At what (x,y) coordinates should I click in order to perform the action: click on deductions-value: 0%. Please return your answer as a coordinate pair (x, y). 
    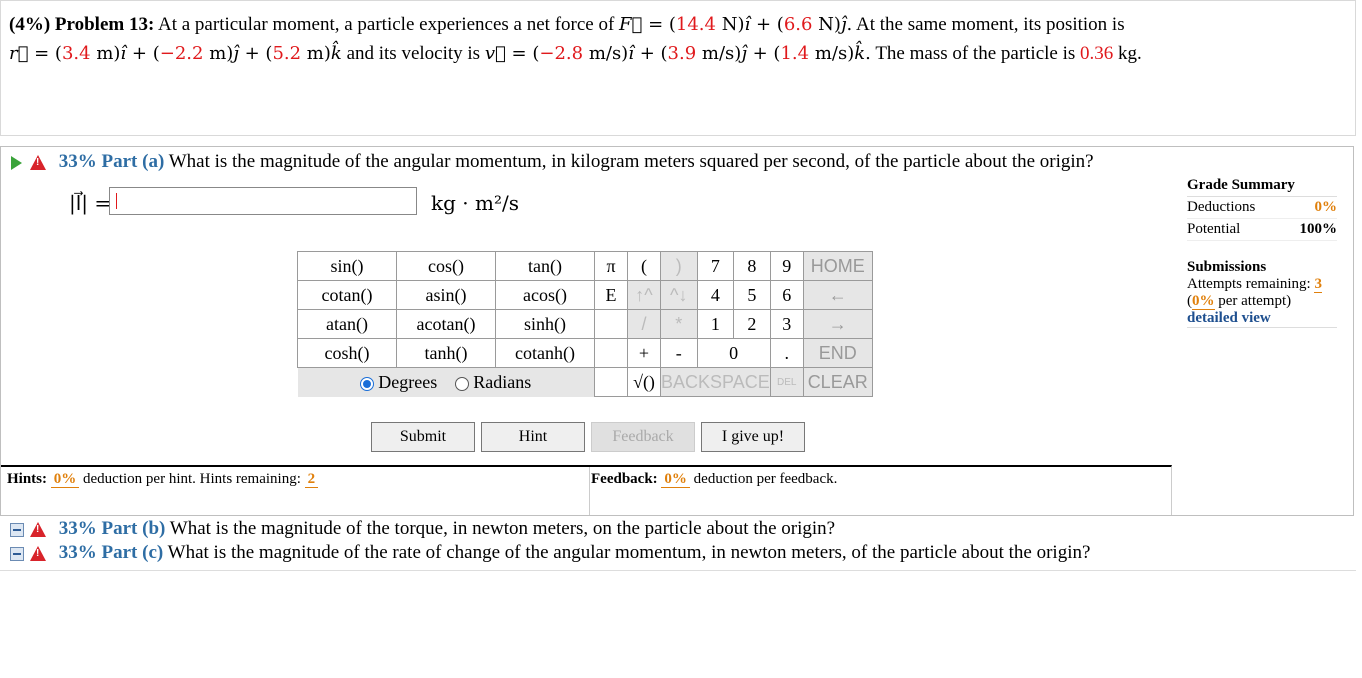
    Looking at the image, I should click on (1326, 207).